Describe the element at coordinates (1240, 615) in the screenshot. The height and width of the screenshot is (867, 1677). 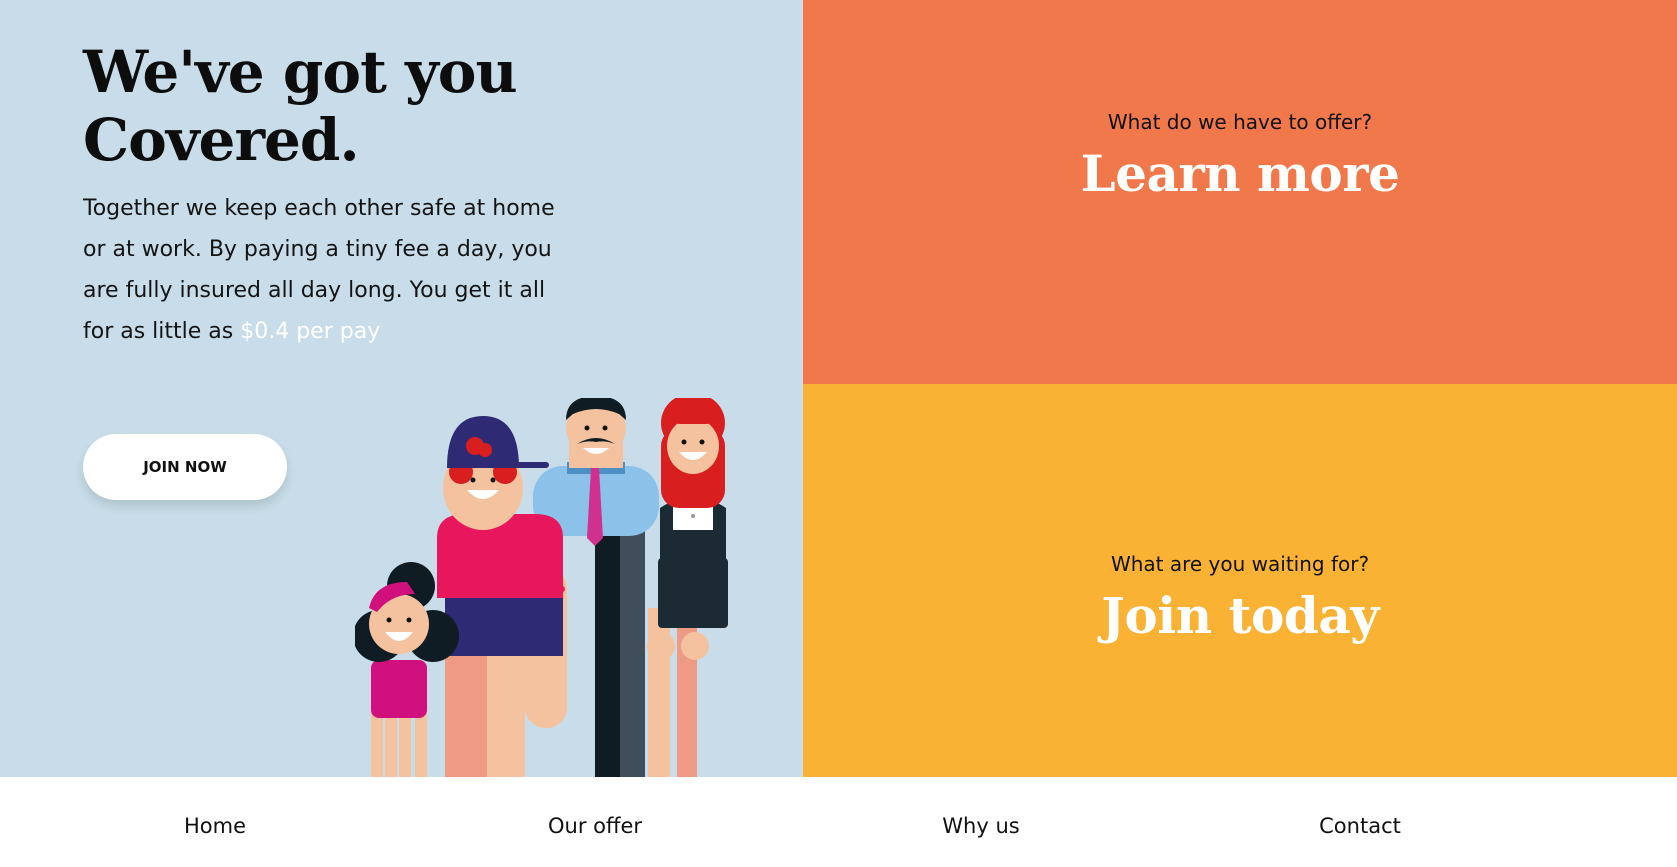
I see `join-today-link: Join today` at that location.